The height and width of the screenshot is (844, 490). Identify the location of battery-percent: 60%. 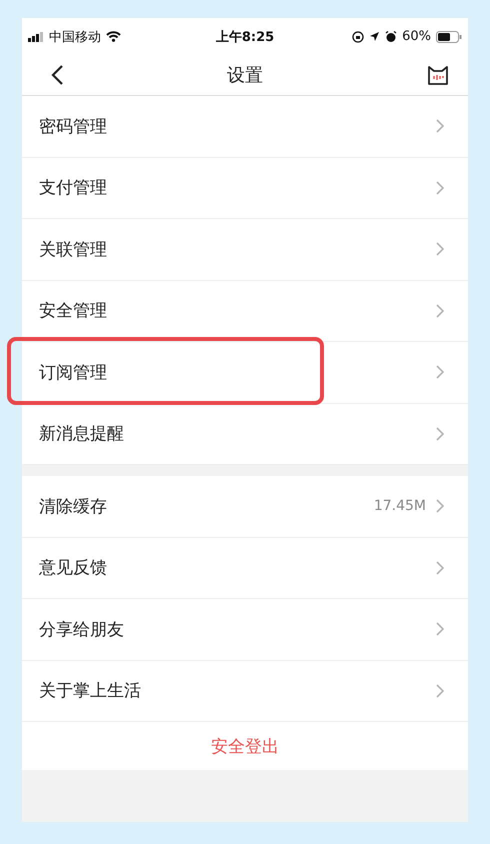
(416, 36).